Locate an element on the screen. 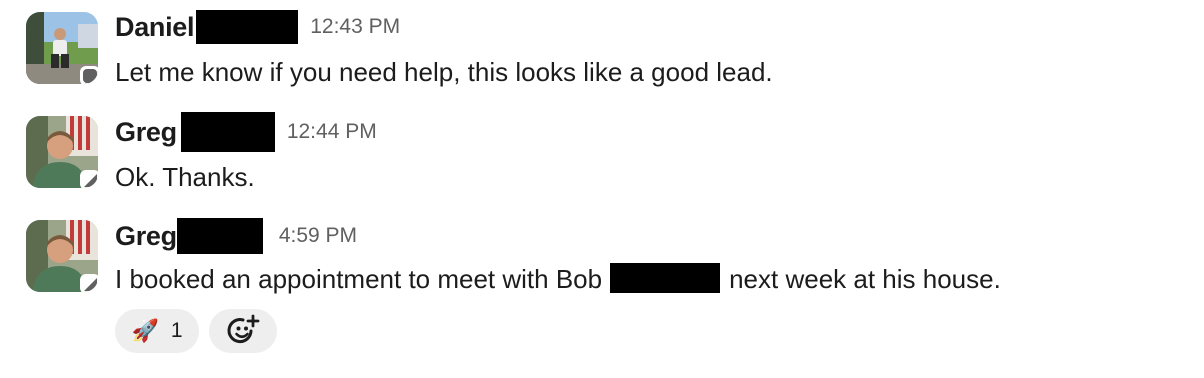 The width and height of the screenshot is (1204, 378). reaction-count: 1 is located at coordinates (176, 330).